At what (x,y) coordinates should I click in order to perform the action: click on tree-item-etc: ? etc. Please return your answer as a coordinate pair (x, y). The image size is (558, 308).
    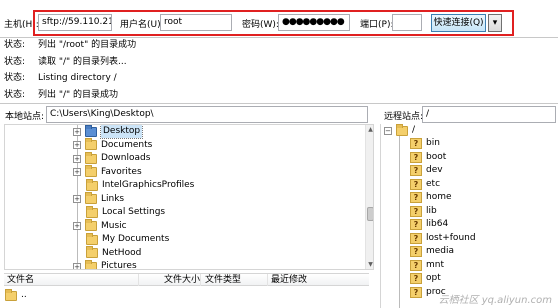
    Looking at the image, I should click on (425, 184).